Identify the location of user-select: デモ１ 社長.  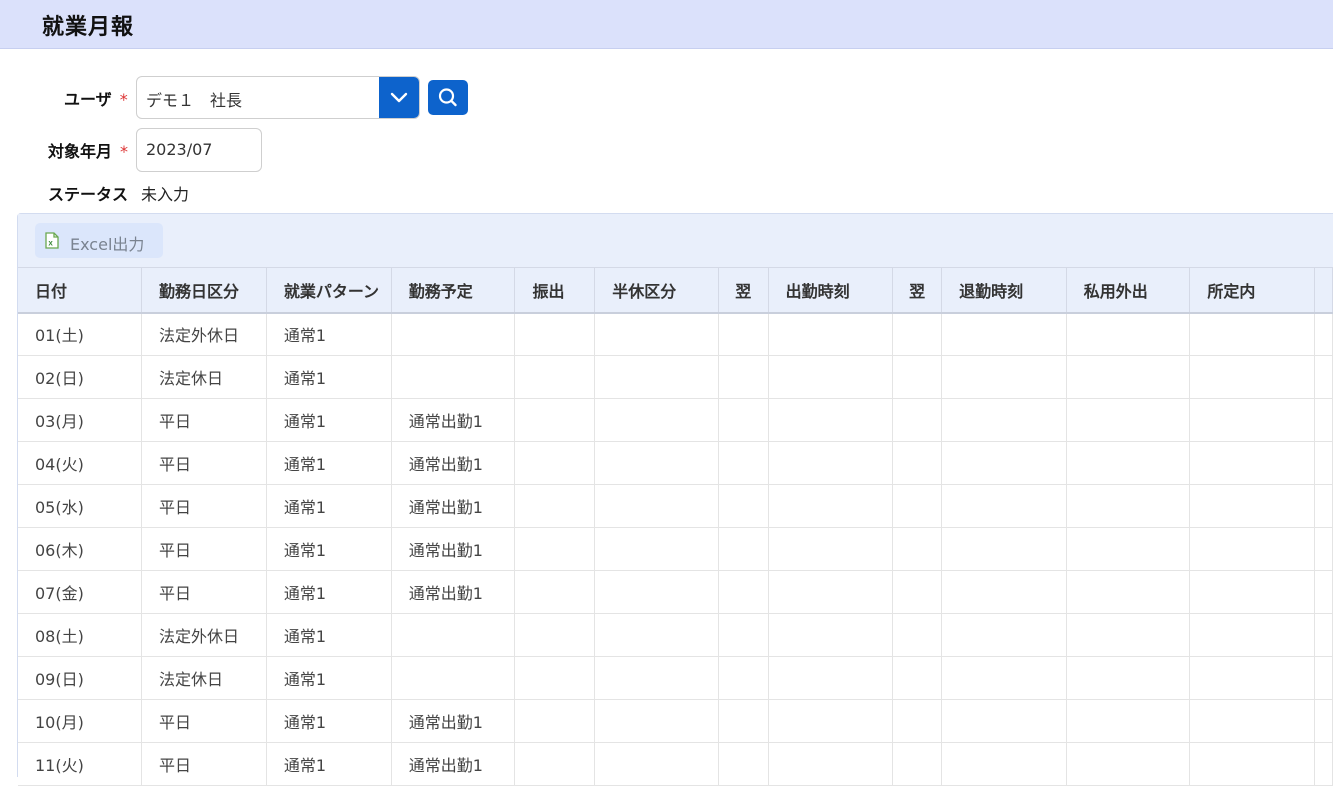
(278, 97).